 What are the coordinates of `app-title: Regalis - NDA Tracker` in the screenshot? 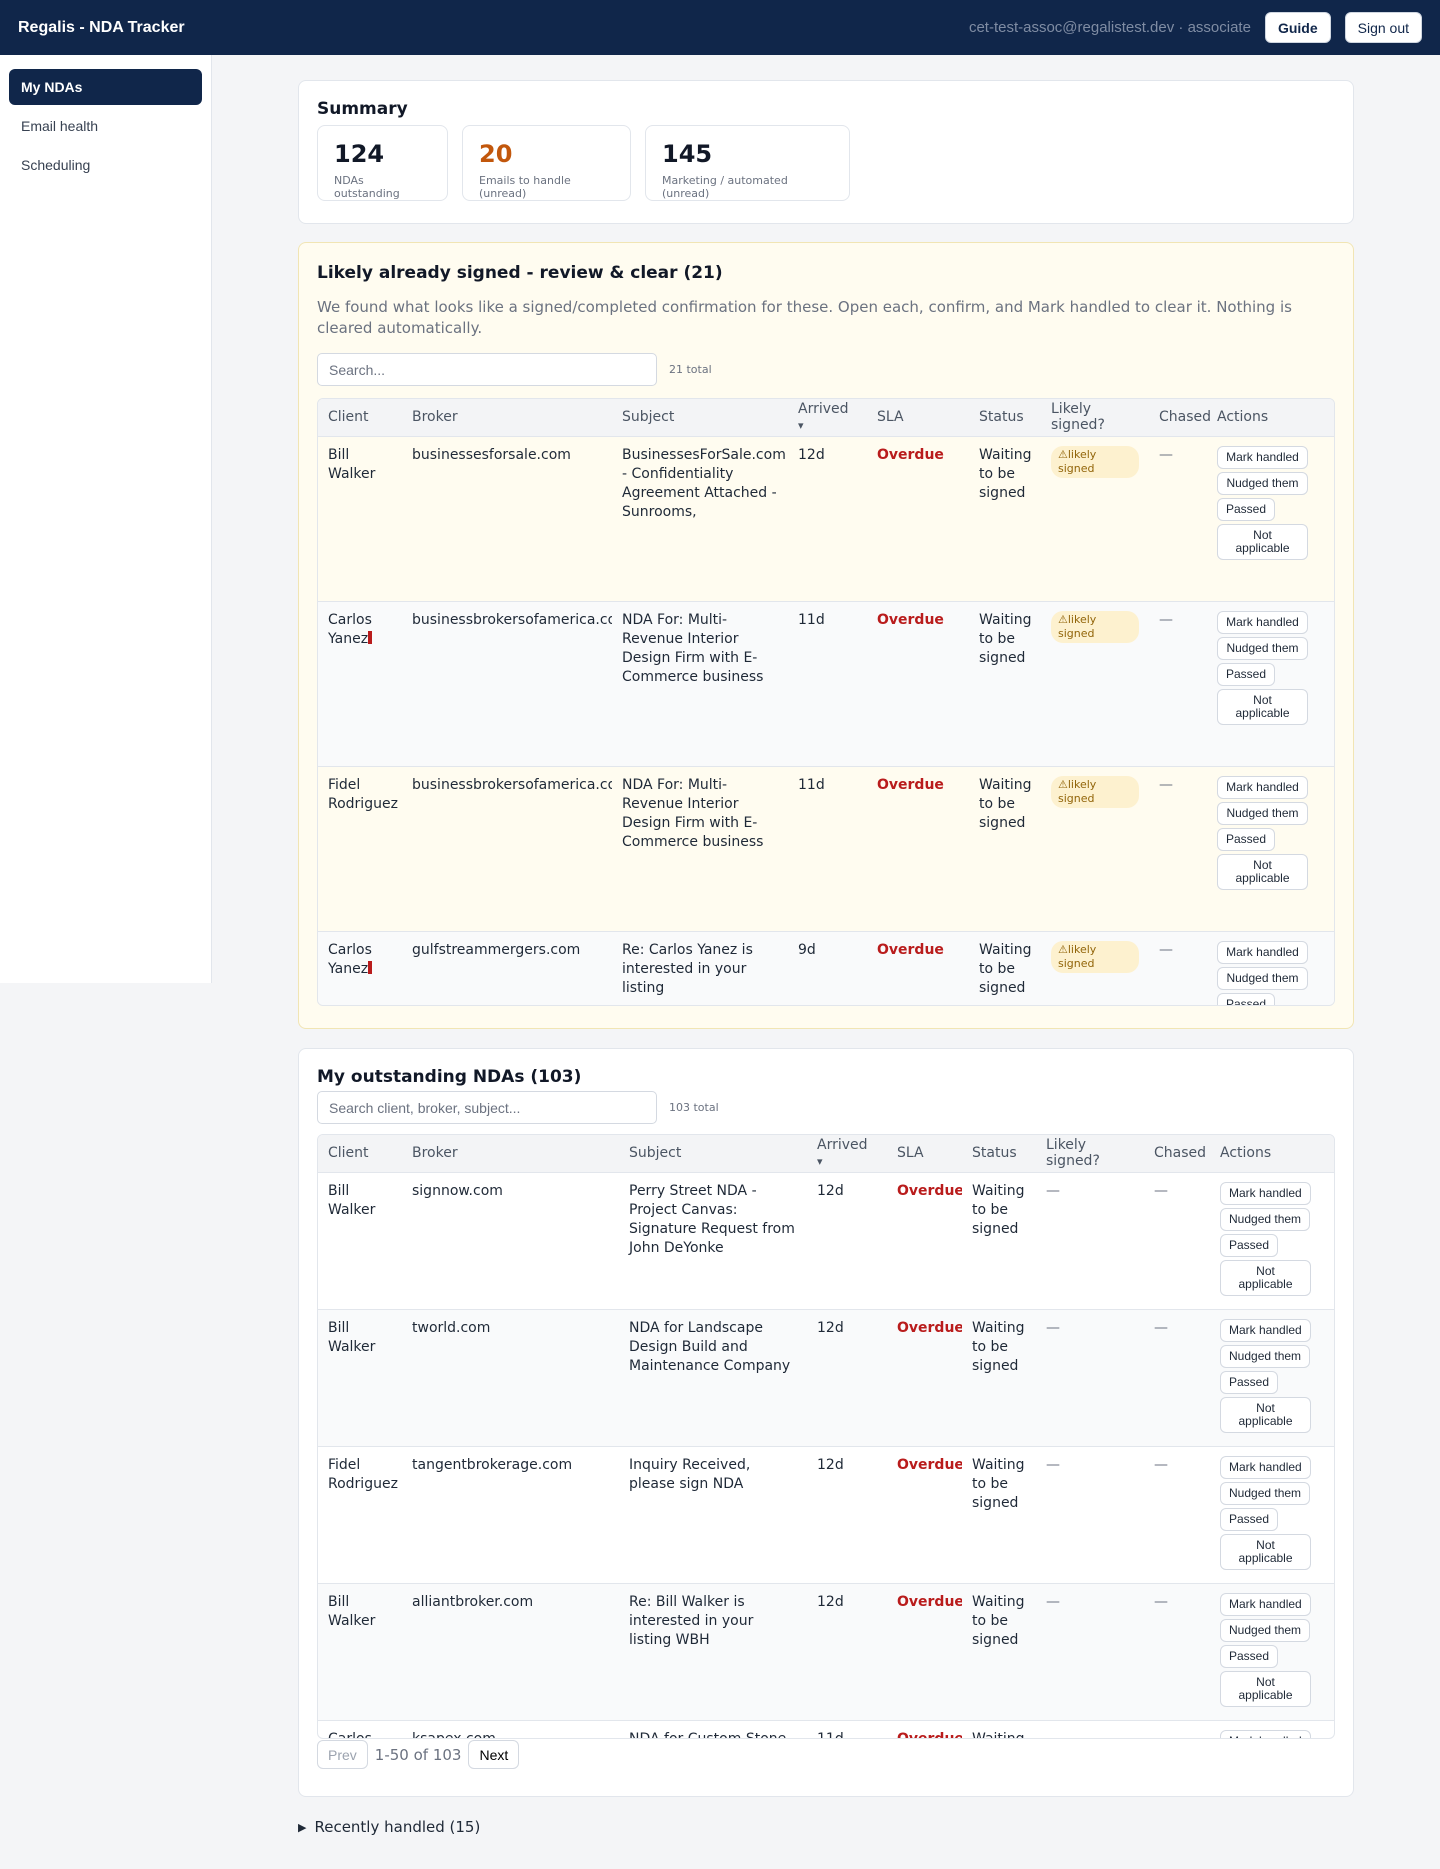 It's located at (101, 27).